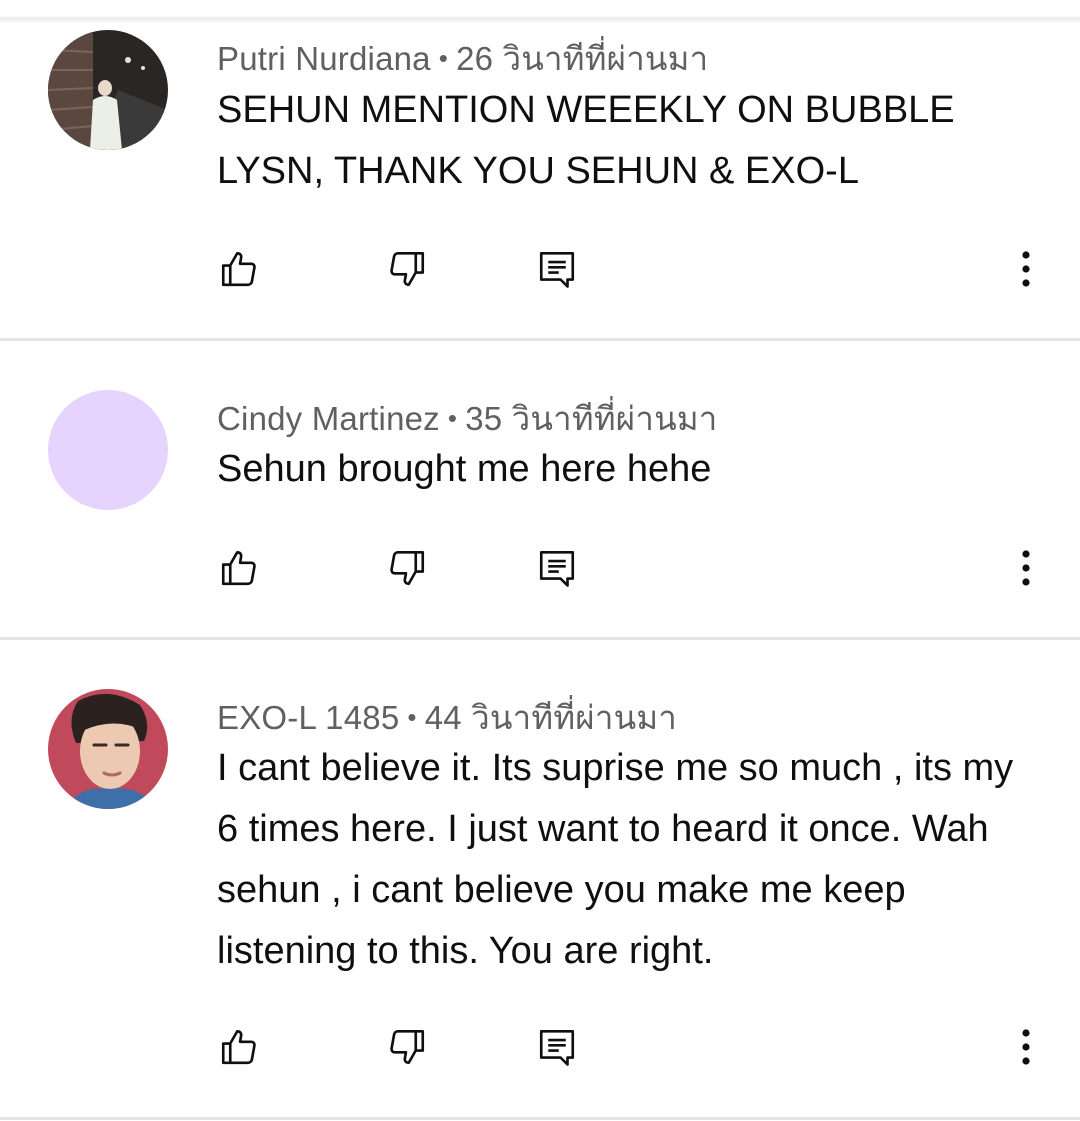 The image size is (1080, 1121). Describe the element at coordinates (328, 418) in the screenshot. I see `comment-author: Cindy Martinez` at that location.